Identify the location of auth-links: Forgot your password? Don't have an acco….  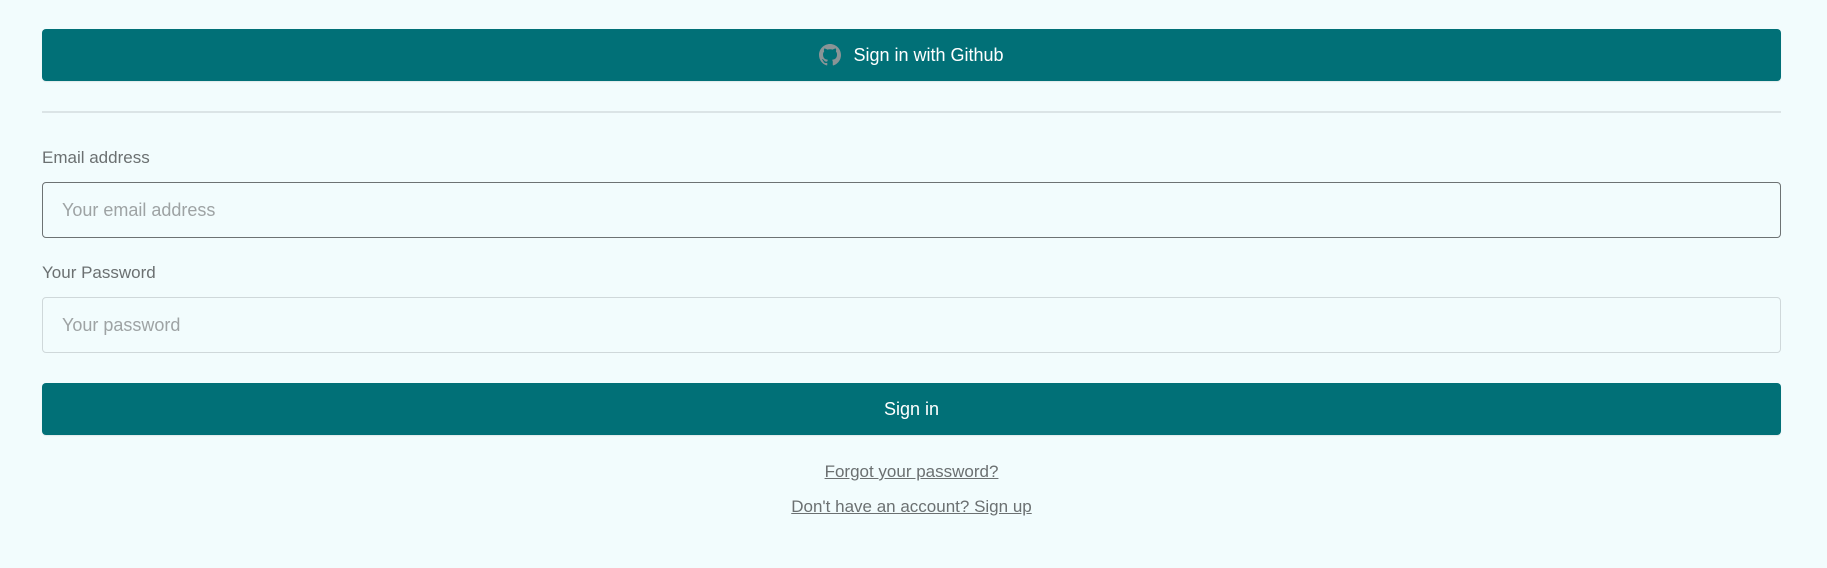
(911, 489).